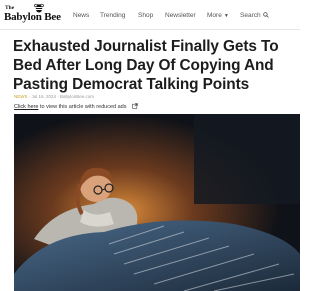 This screenshot has height=291, width=320. Describe the element at coordinates (214, 15) in the screenshot. I see `nav-more-label: More` at that location.